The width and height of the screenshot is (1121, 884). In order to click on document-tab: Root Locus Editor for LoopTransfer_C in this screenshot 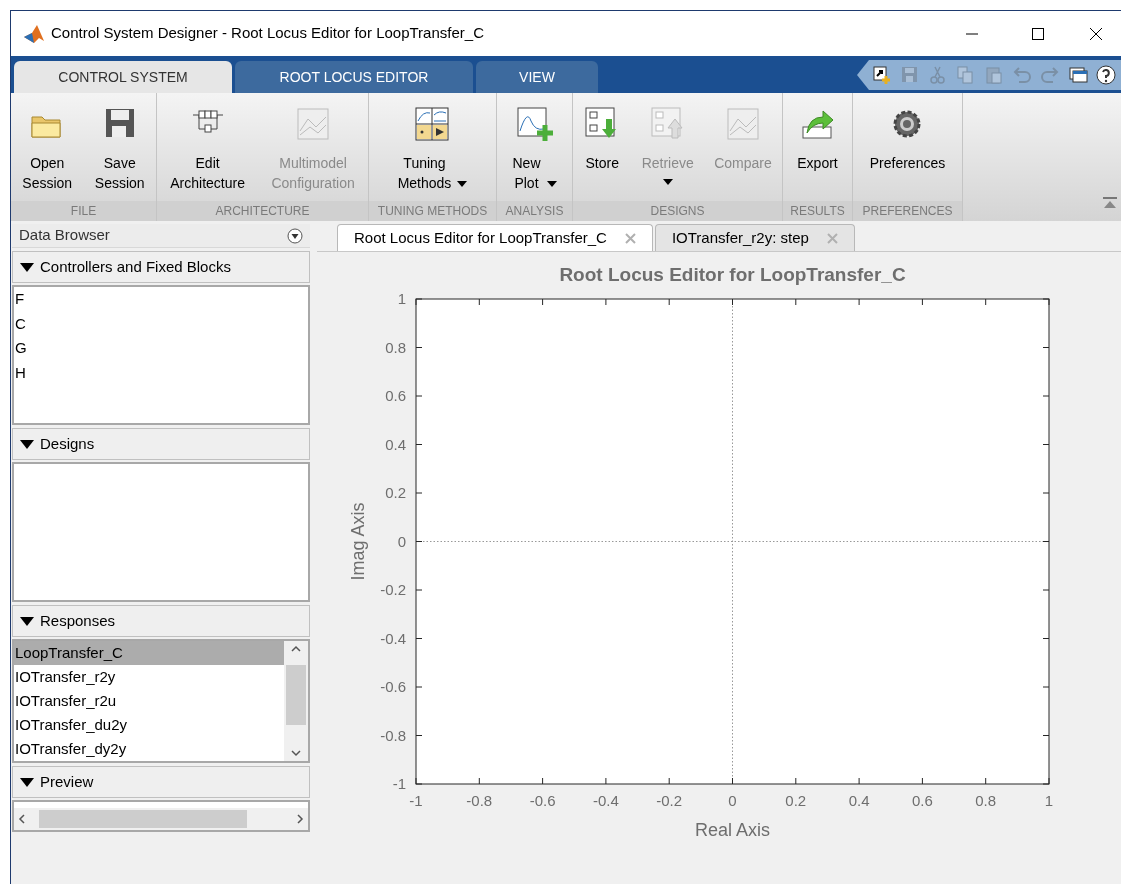, I will do `click(495, 237)`.